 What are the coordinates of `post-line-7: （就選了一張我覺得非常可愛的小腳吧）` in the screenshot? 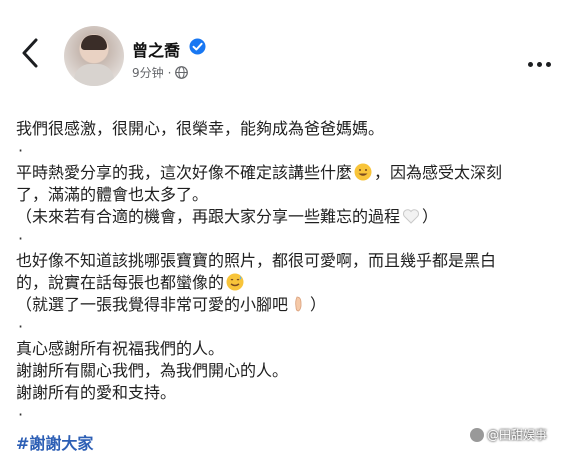 It's located at (171, 304).